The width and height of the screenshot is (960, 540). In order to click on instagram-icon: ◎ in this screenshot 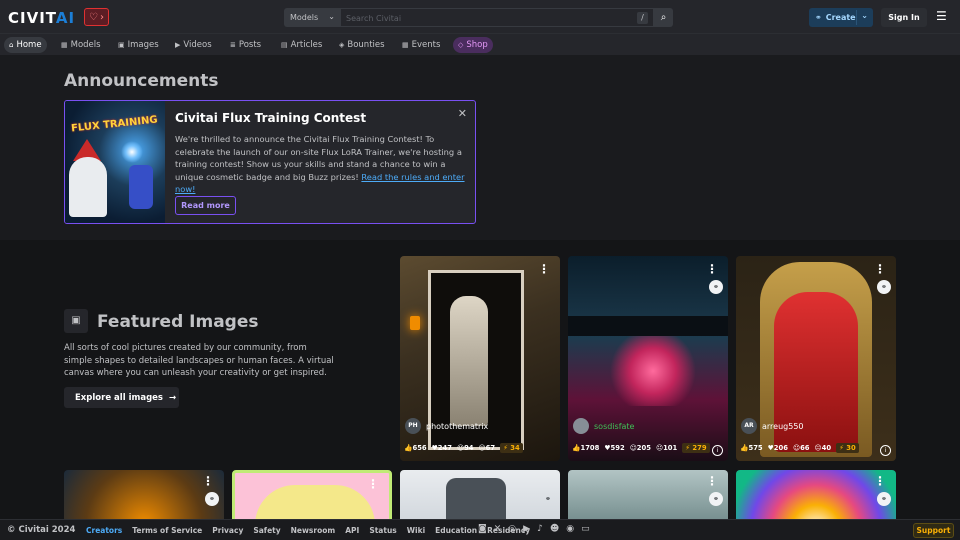, I will do `click(512, 529)`.